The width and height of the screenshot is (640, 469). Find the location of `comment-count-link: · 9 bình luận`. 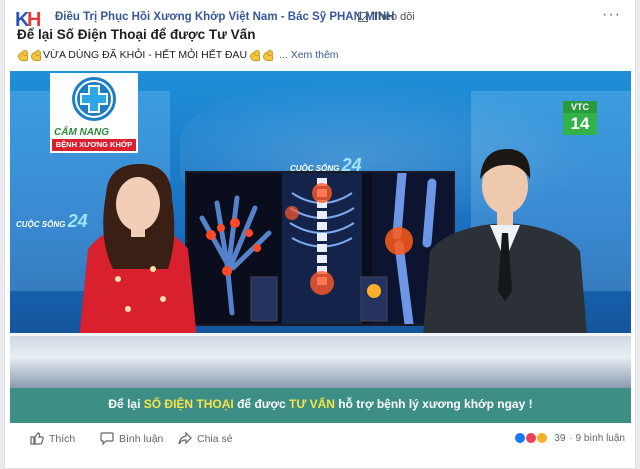

comment-count-link: · 9 bình luận is located at coordinates (597, 438).